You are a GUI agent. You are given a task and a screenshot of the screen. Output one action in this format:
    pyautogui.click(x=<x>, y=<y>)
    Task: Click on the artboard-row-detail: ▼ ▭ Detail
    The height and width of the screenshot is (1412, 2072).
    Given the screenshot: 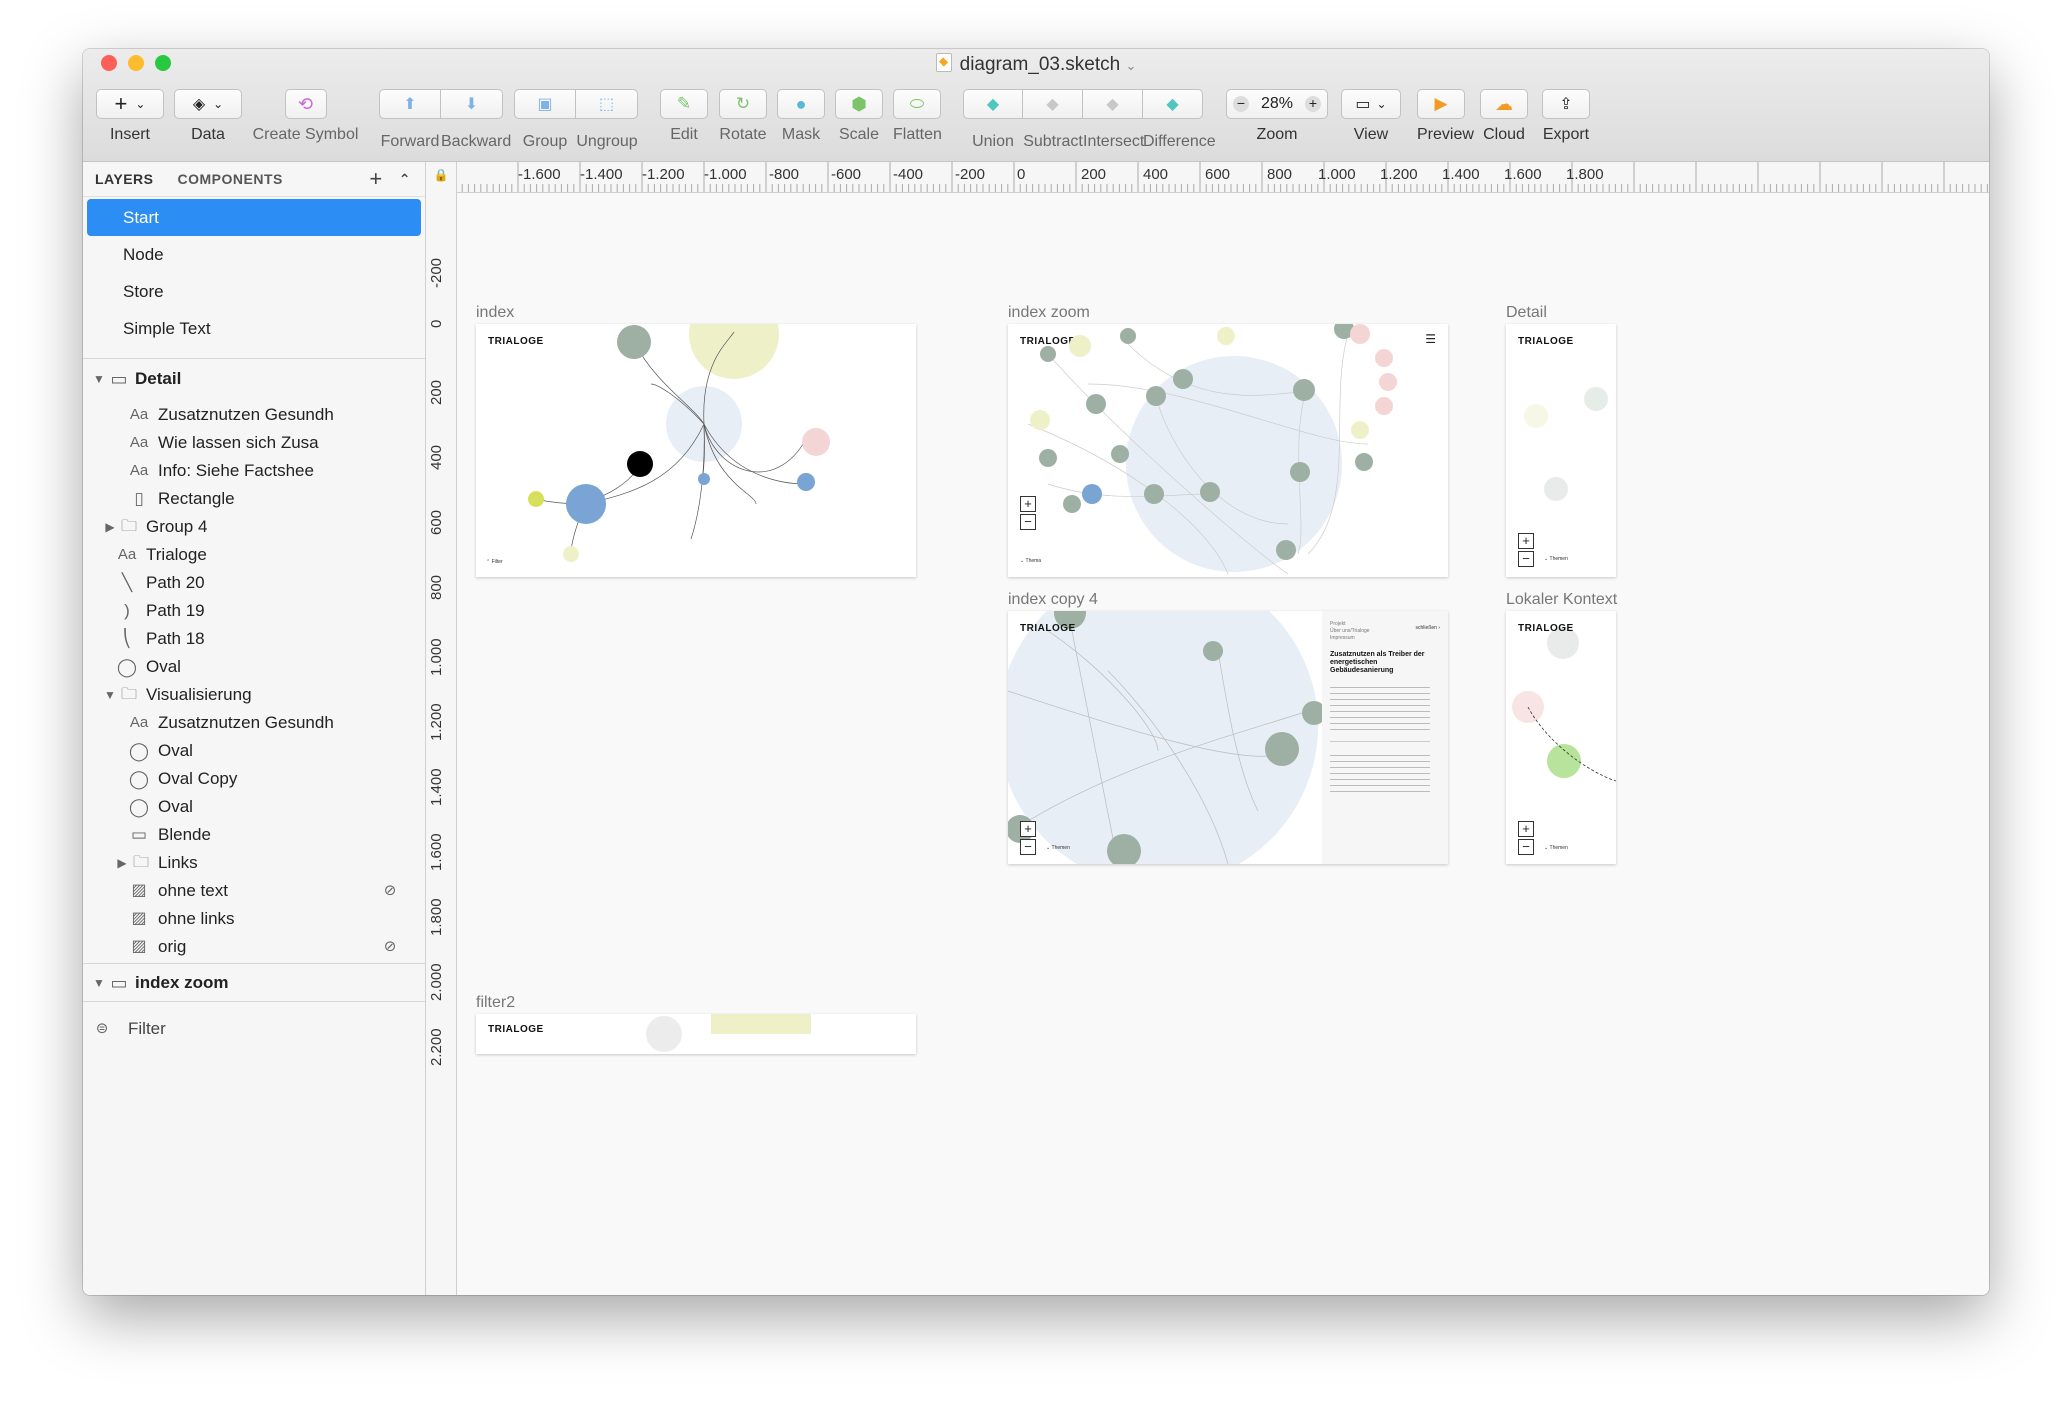 What is the action you would take?
    pyautogui.click(x=254, y=379)
    